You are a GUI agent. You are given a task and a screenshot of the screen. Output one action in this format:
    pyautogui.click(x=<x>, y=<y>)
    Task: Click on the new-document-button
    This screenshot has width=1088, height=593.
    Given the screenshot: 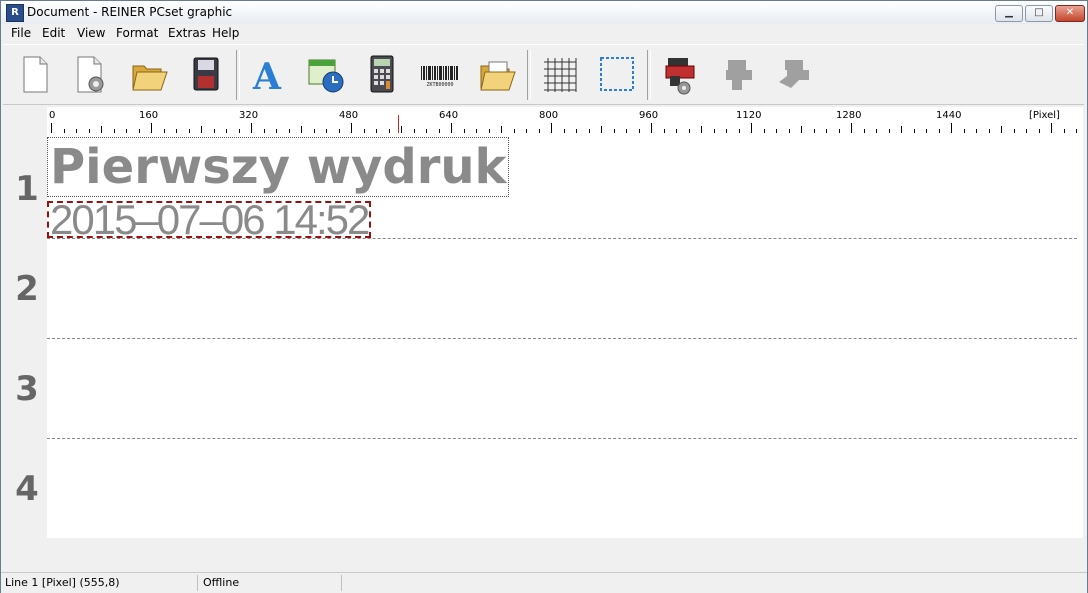 What is the action you would take?
    pyautogui.click(x=35, y=74)
    